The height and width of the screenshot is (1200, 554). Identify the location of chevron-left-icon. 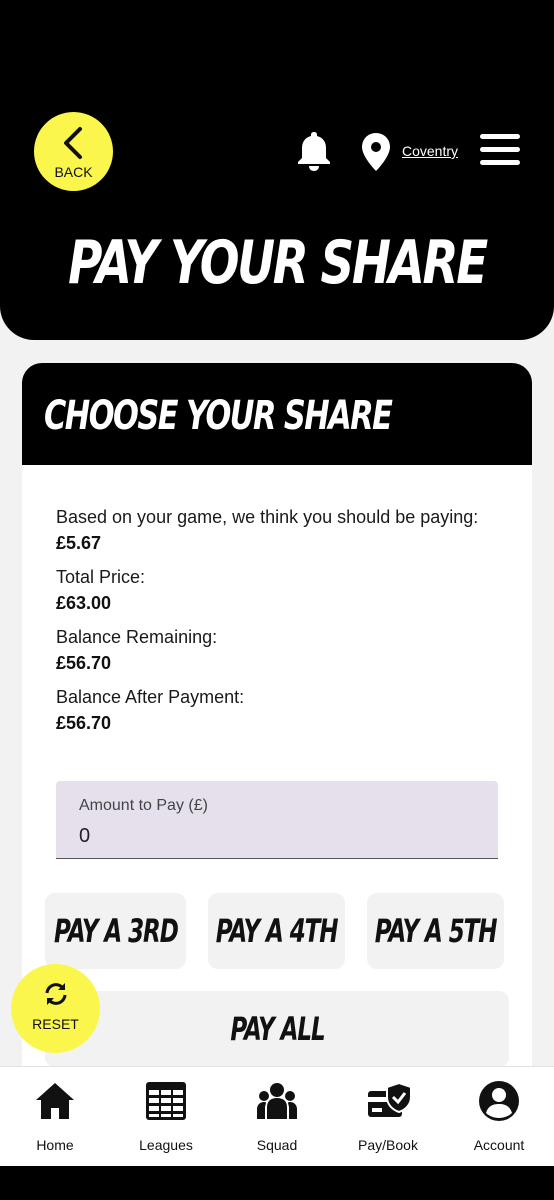
(73, 143).